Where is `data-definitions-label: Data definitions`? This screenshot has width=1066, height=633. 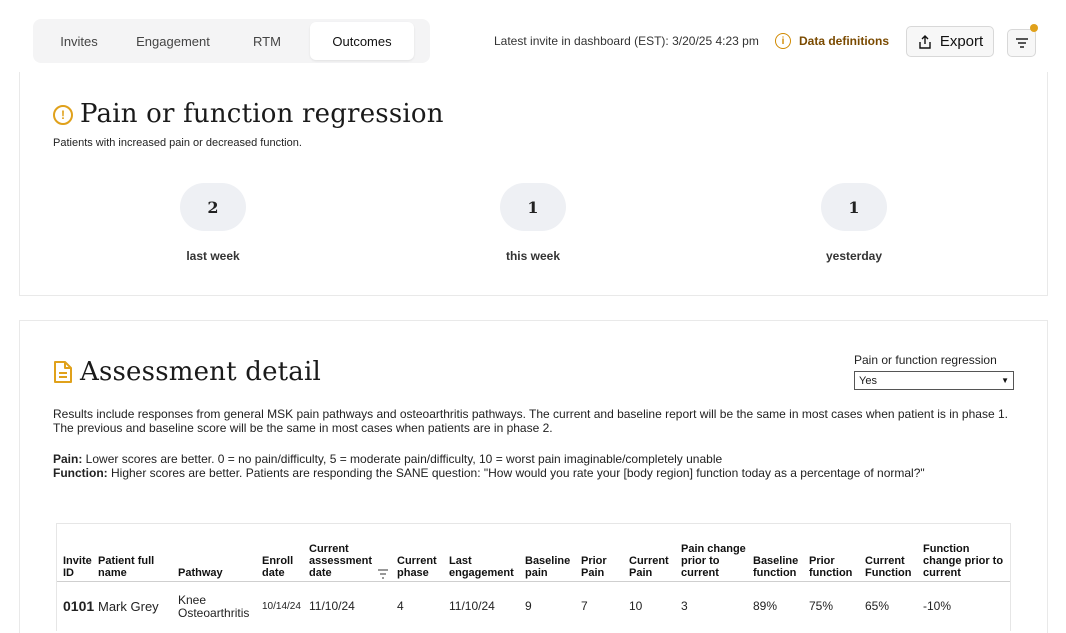
data-definitions-label: Data definitions is located at coordinates (844, 41).